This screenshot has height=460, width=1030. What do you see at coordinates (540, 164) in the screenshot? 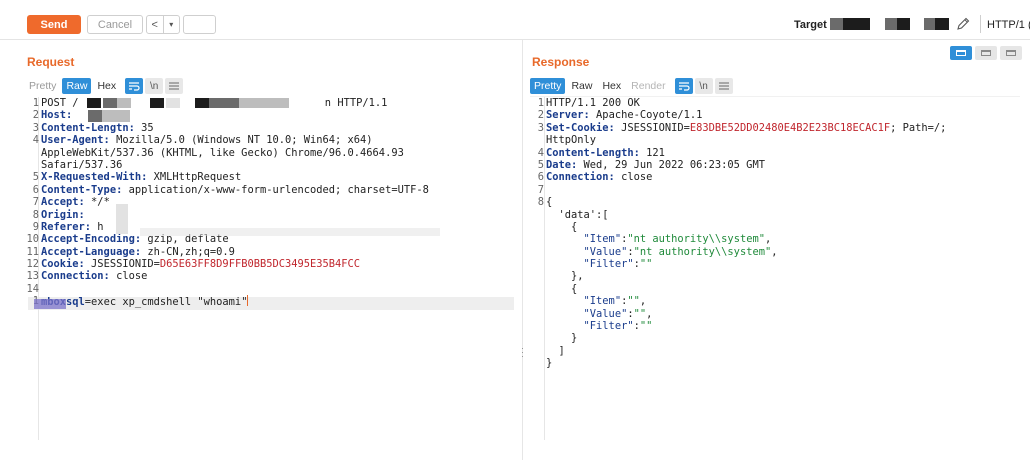
I see `line-number: 5` at bounding box center [540, 164].